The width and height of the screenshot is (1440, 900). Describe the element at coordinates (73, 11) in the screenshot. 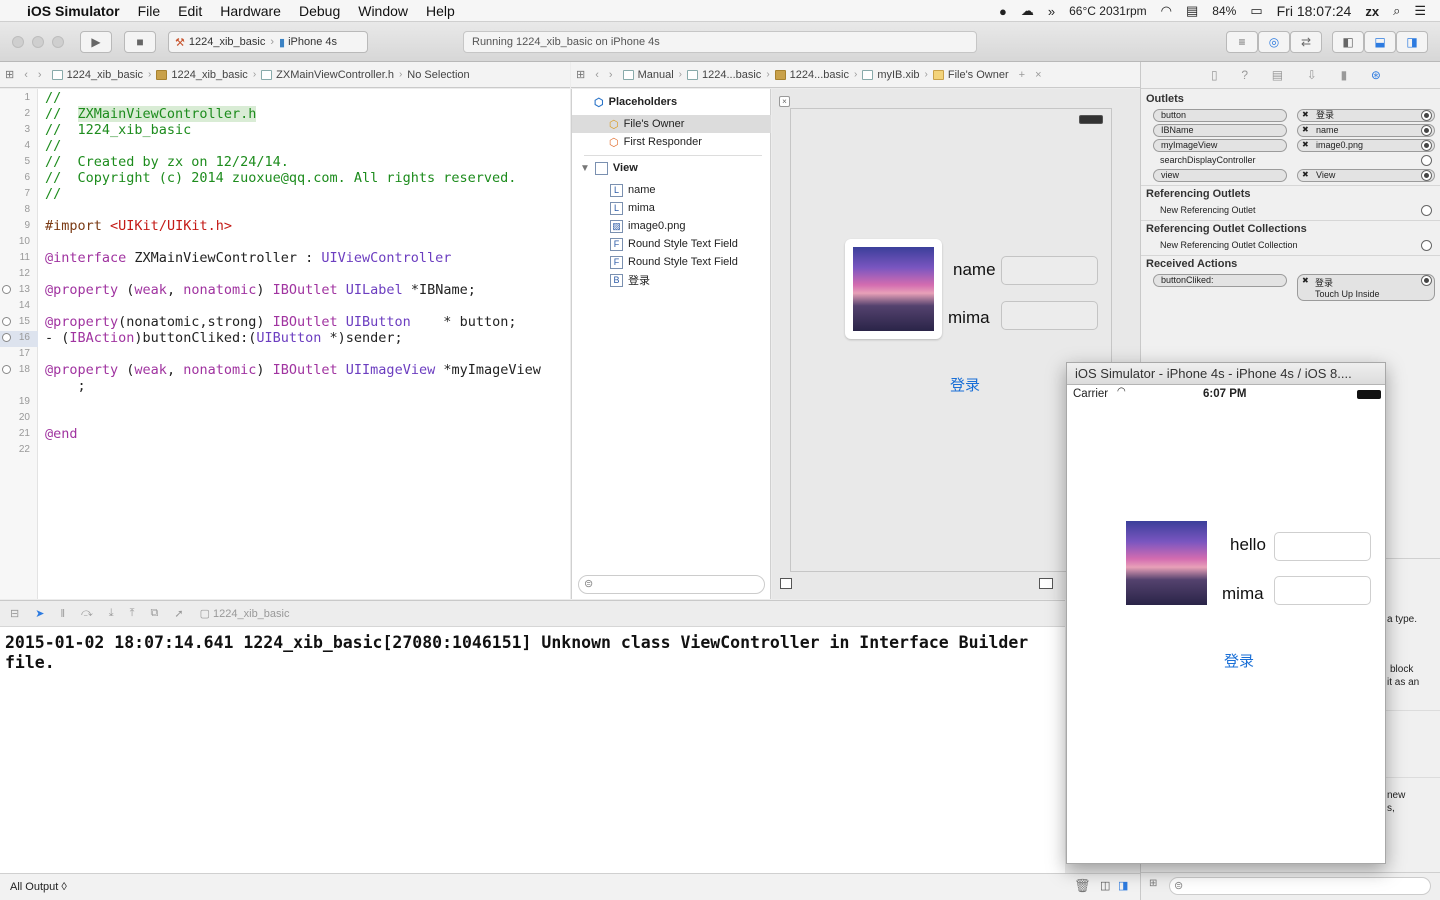

I see `menu-app-name: iOS Simulator` at that location.